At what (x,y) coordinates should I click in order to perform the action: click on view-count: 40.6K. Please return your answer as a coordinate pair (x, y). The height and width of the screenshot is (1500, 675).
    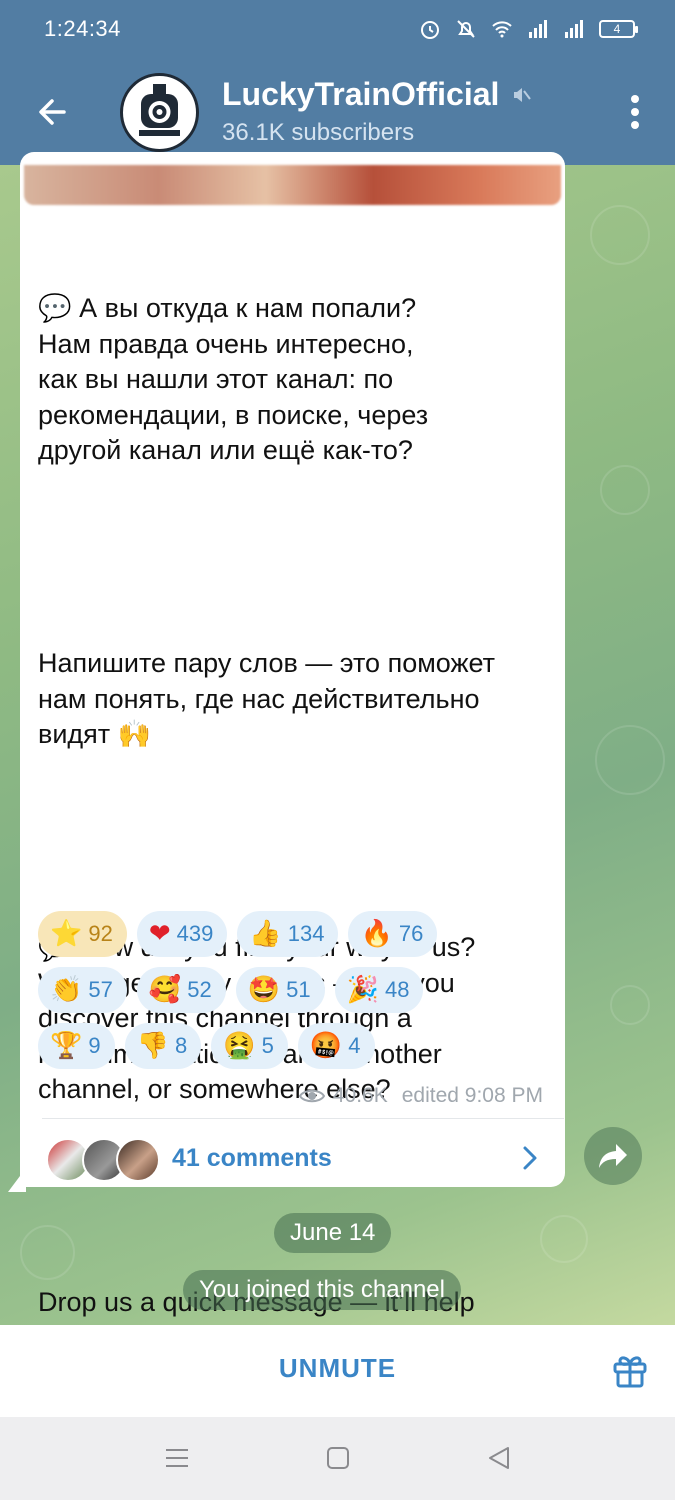
    Looking at the image, I should click on (360, 1095).